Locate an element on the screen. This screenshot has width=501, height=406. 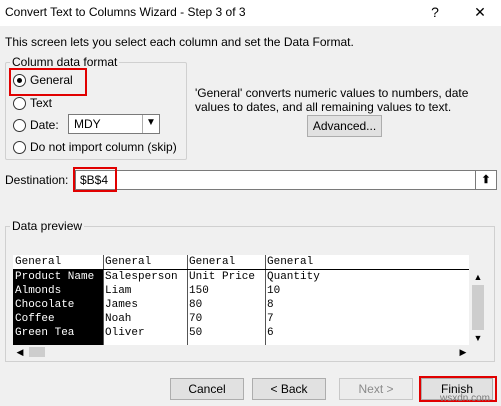
destination-highlight-box is located at coordinates (95, 179).